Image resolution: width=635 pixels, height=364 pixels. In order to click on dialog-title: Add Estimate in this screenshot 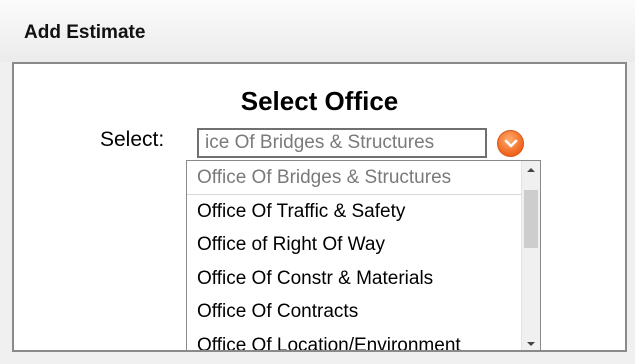, I will do `click(85, 32)`.